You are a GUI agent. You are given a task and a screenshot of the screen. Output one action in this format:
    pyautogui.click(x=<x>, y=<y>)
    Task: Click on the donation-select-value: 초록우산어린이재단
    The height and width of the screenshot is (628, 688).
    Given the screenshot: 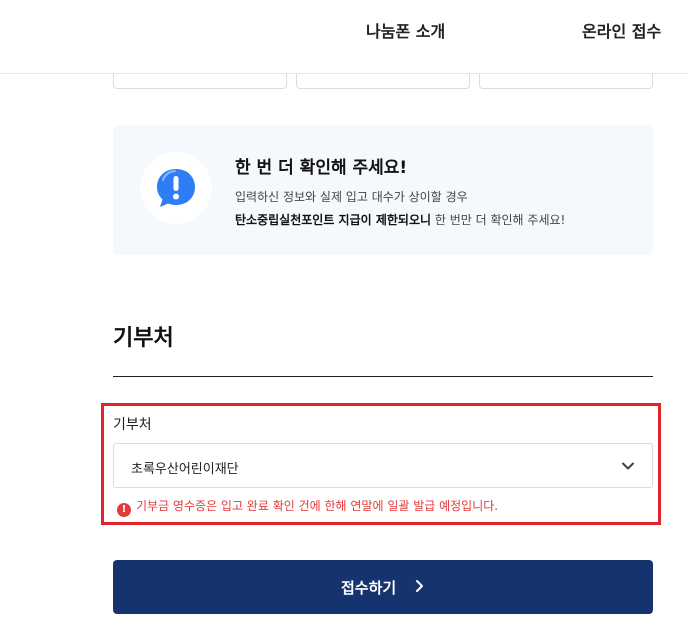 What is the action you would take?
    pyautogui.click(x=185, y=469)
    